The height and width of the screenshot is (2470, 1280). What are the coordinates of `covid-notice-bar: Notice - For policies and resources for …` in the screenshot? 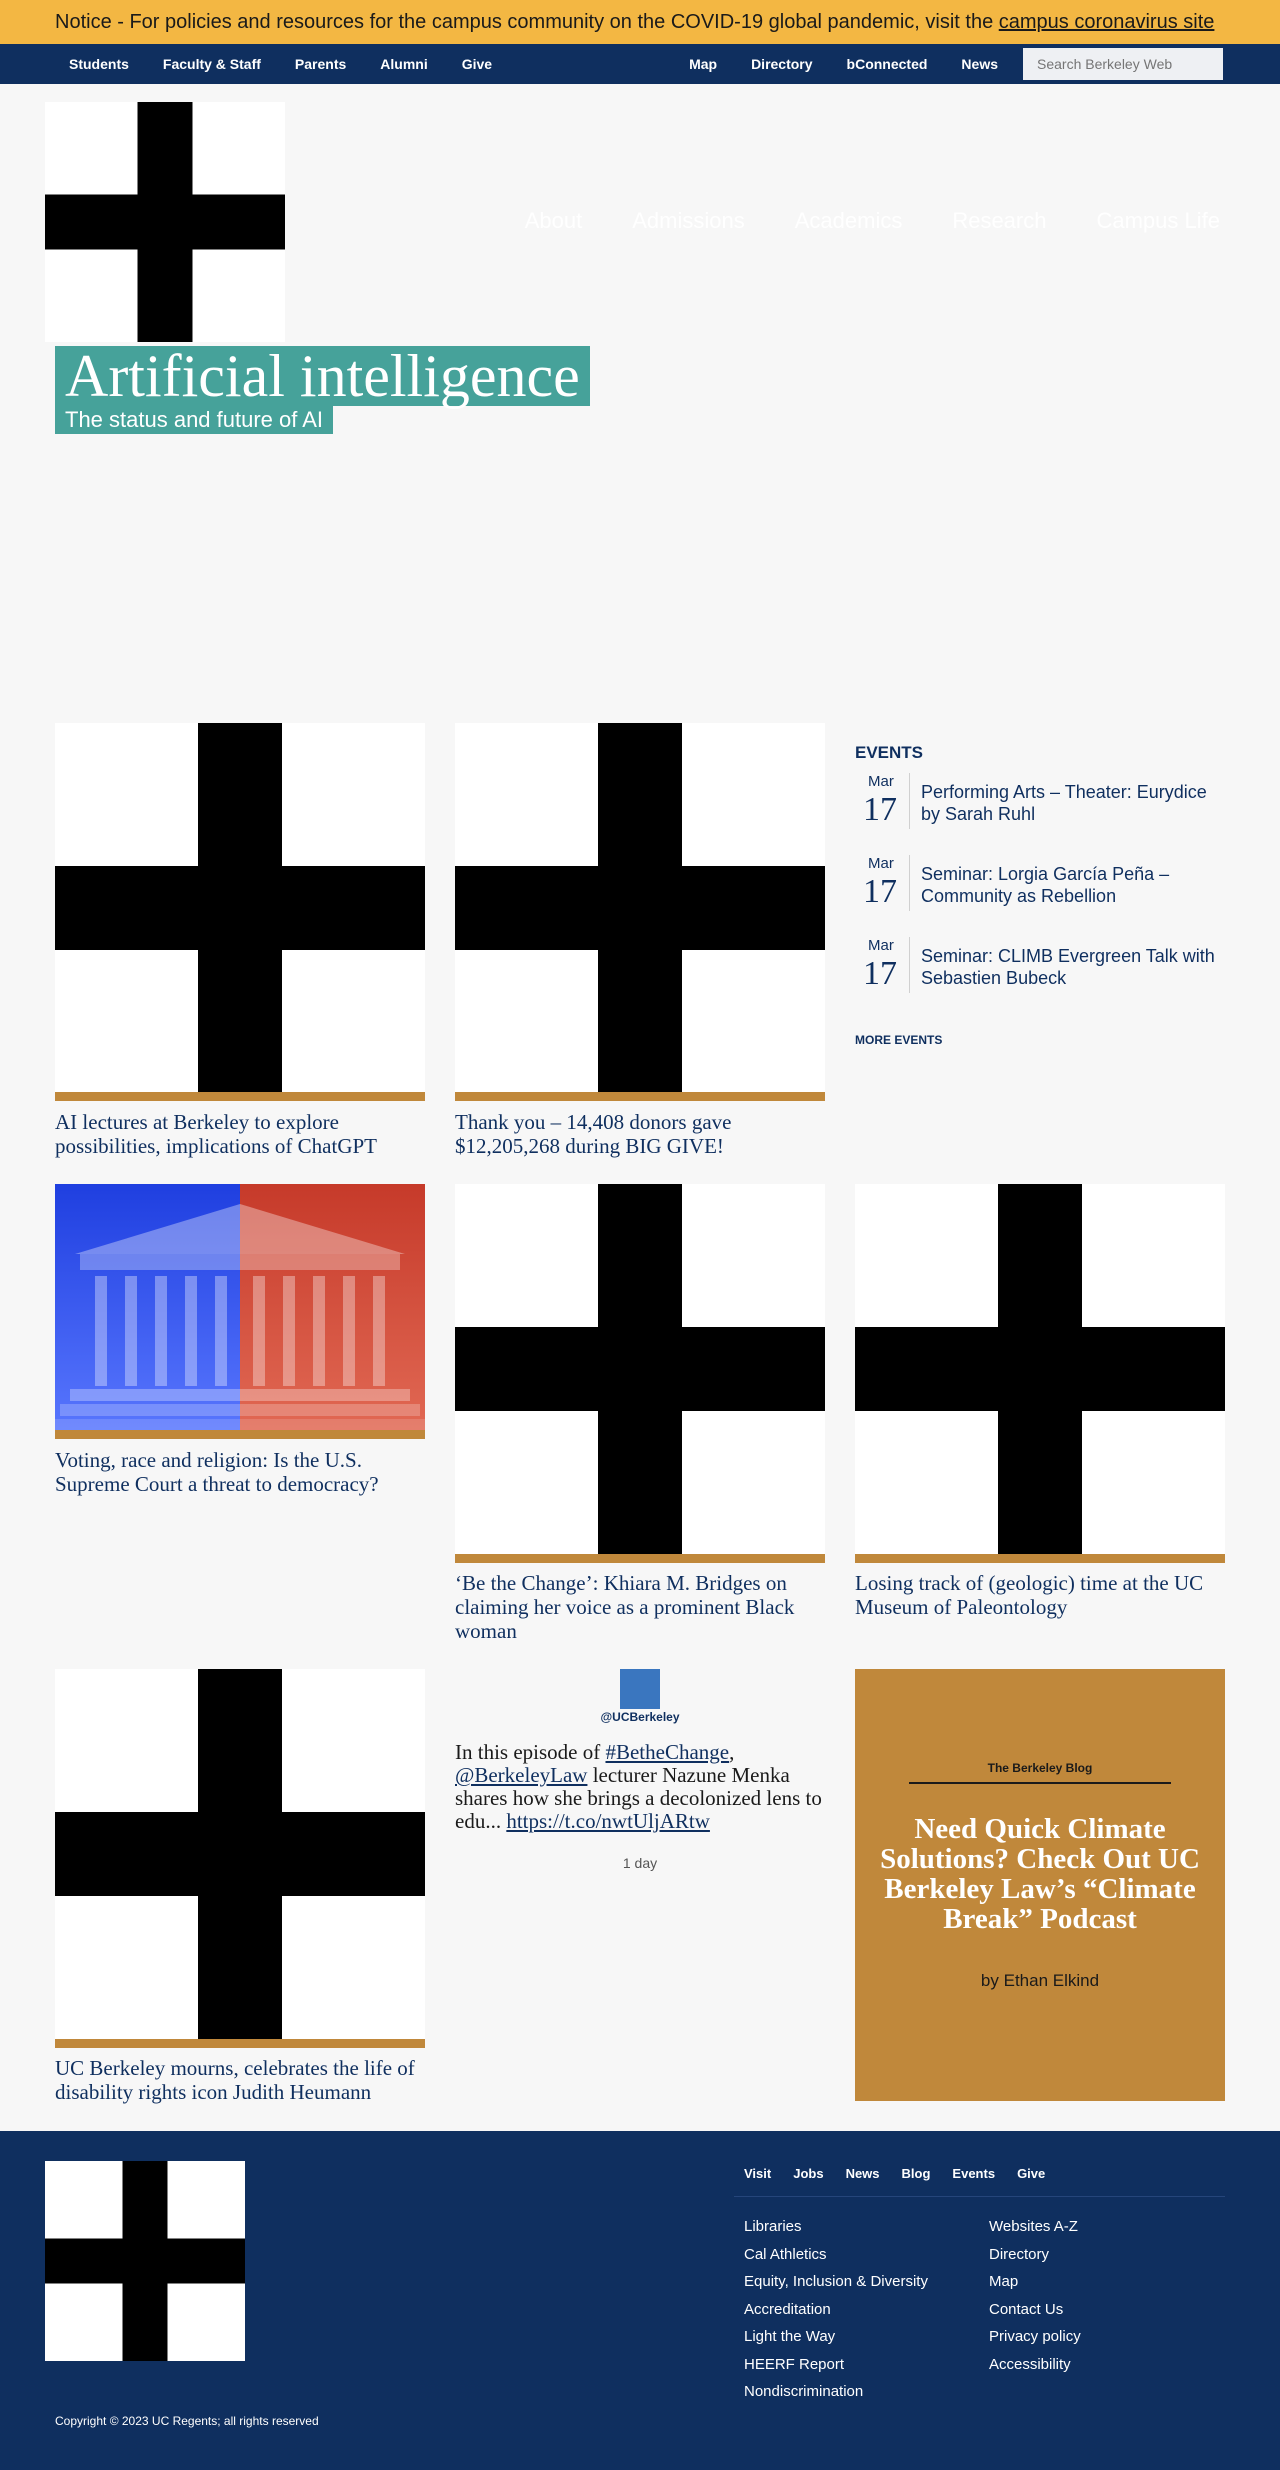 It's located at (640, 22).